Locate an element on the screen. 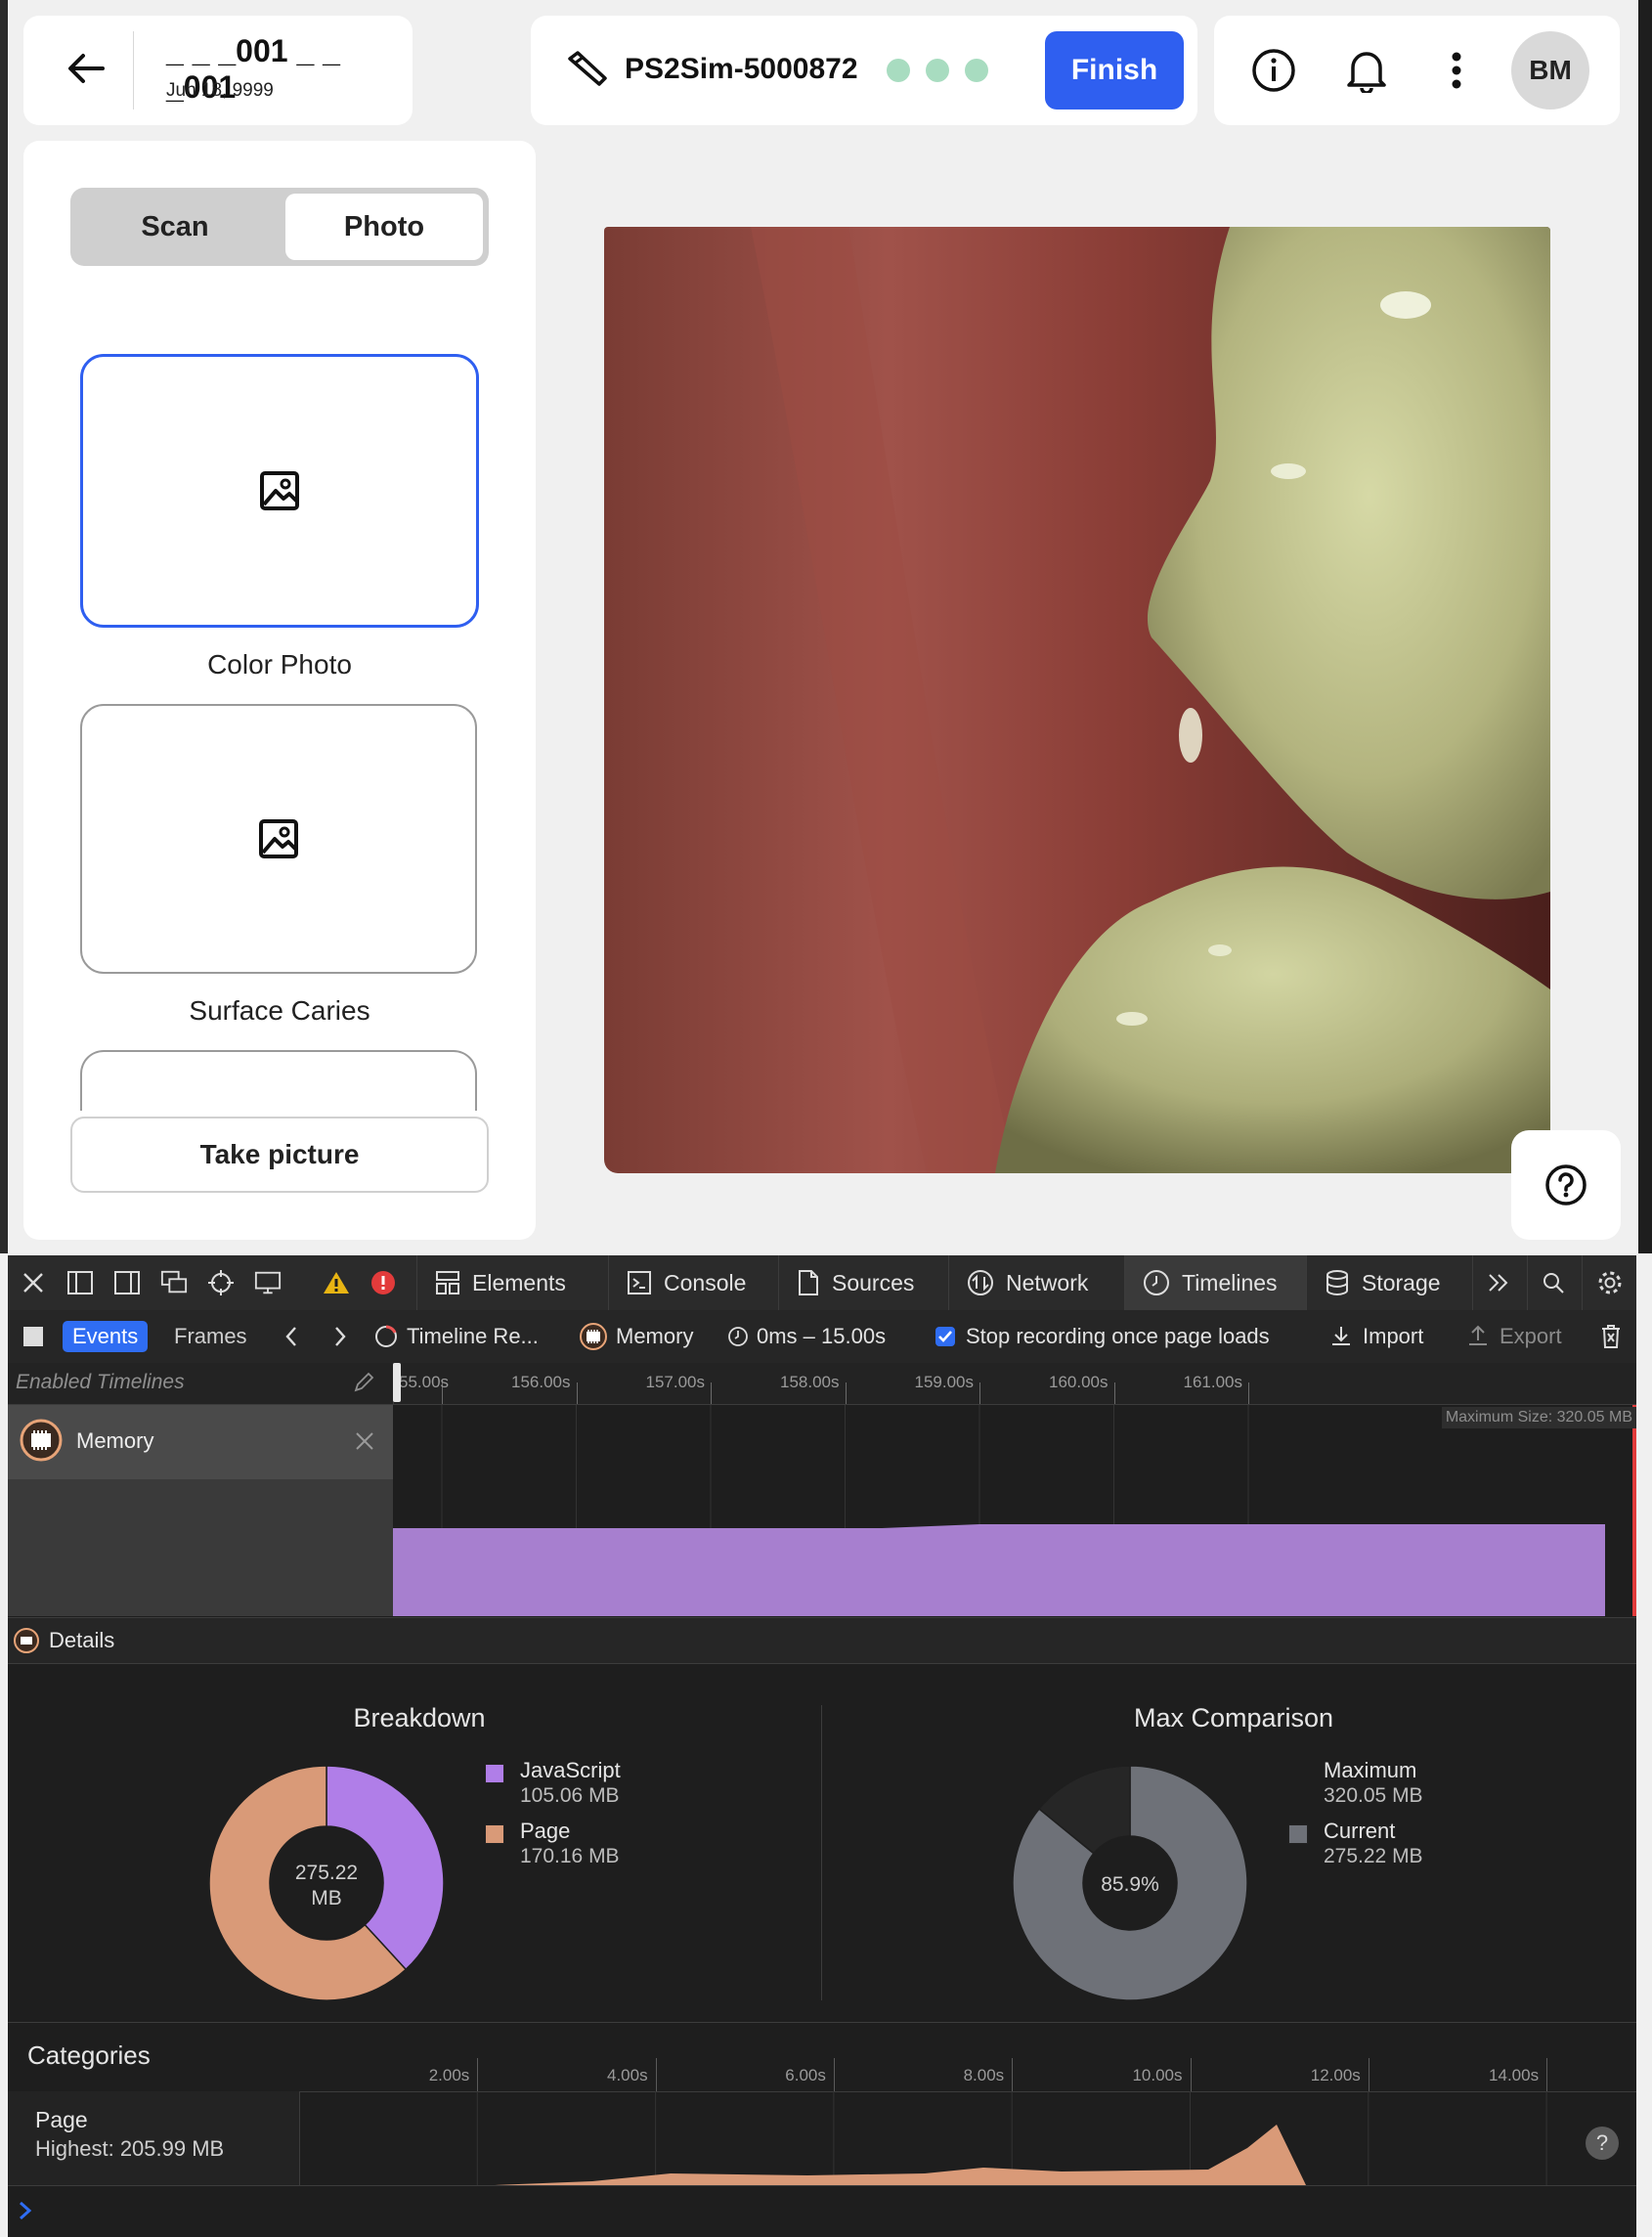 Image resolution: width=1652 pixels, height=2237 pixels. time-range: 0ms – 15.00s is located at coordinates (806, 1336).